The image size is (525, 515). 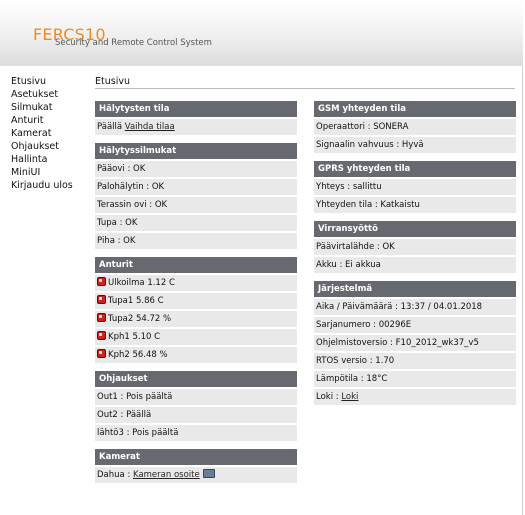 I want to click on list-item: Operaattori : SONERA, so click(x=415, y=127).